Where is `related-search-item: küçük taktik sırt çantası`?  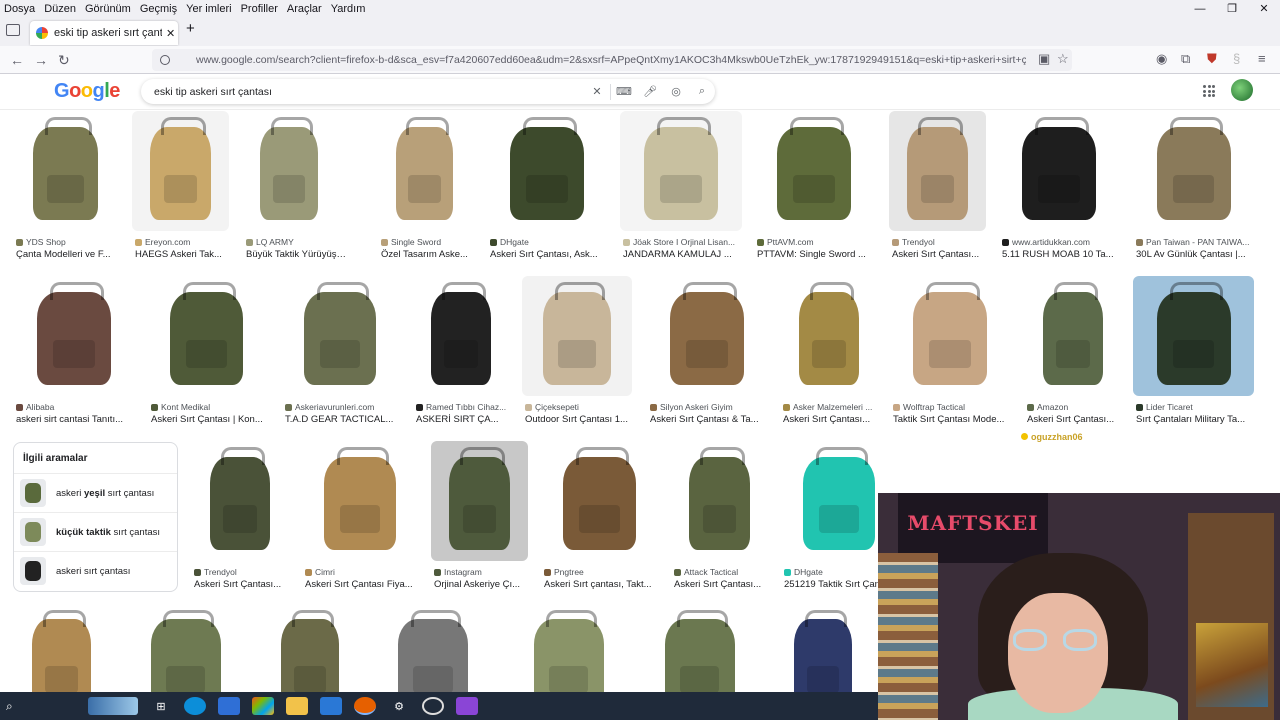
related-search-item: küçük taktik sırt çantası is located at coordinates (95, 531).